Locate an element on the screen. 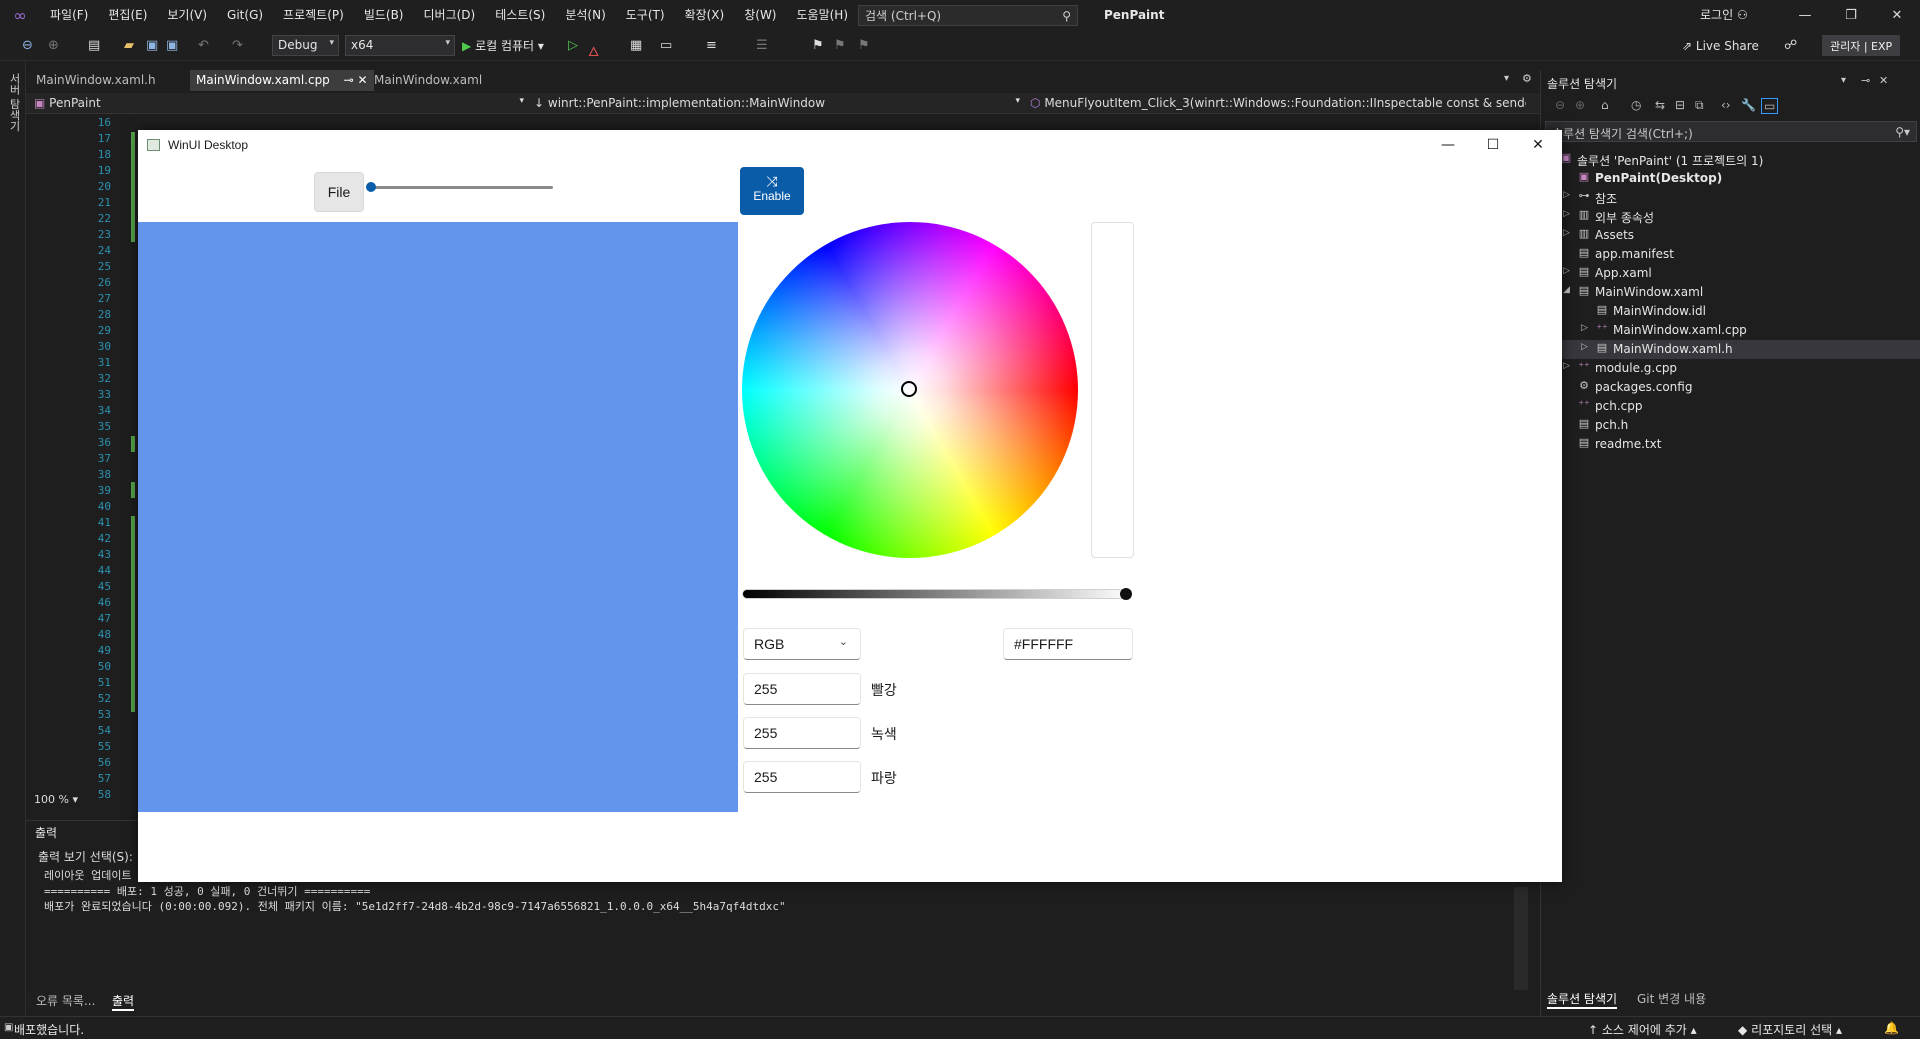 The image size is (1920, 1039). browse-icon: ▦ is located at coordinates (636, 45).